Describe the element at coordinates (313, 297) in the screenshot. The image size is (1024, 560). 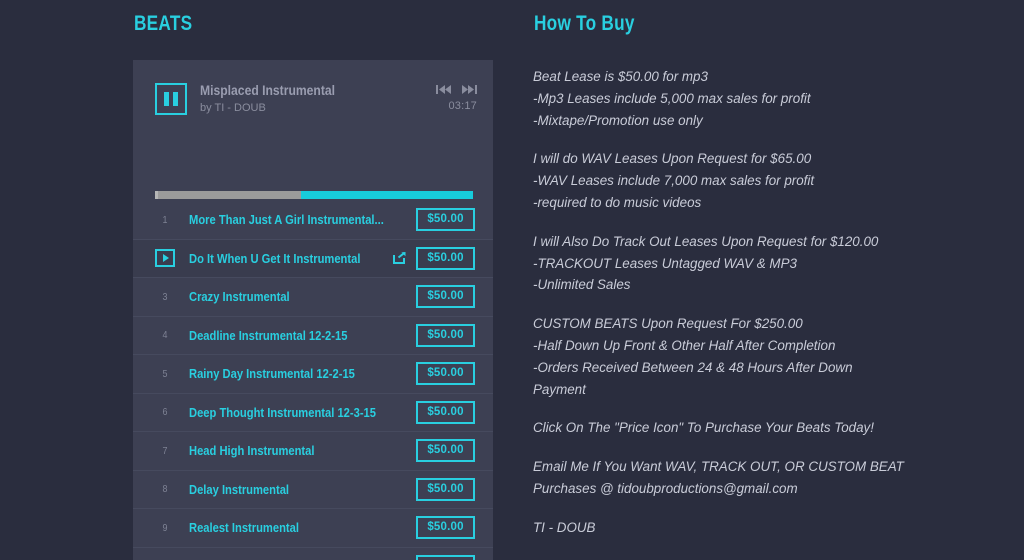
I see `track-row: 3 Crazy Instrumental $50.00` at that location.